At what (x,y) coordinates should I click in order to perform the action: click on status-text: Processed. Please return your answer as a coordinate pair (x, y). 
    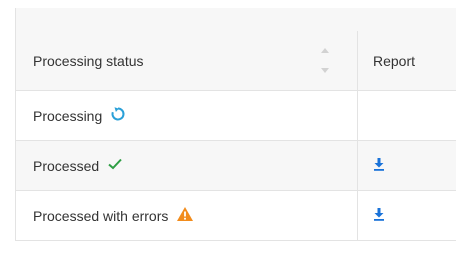
    Looking at the image, I should click on (66, 165).